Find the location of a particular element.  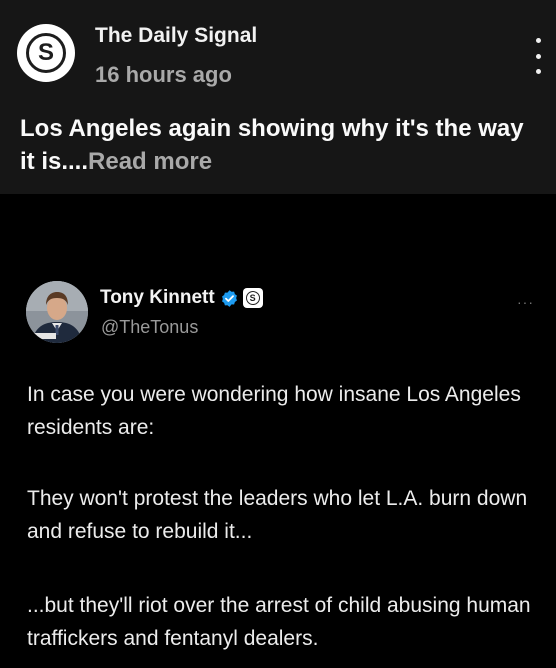

tweet-more-icon: ··· is located at coordinates (525, 302).